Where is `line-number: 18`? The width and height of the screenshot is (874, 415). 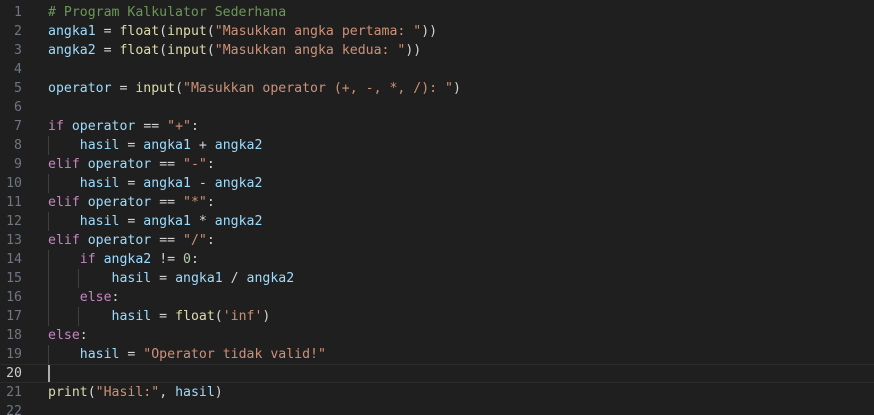 line-number: 18 is located at coordinates (14, 335).